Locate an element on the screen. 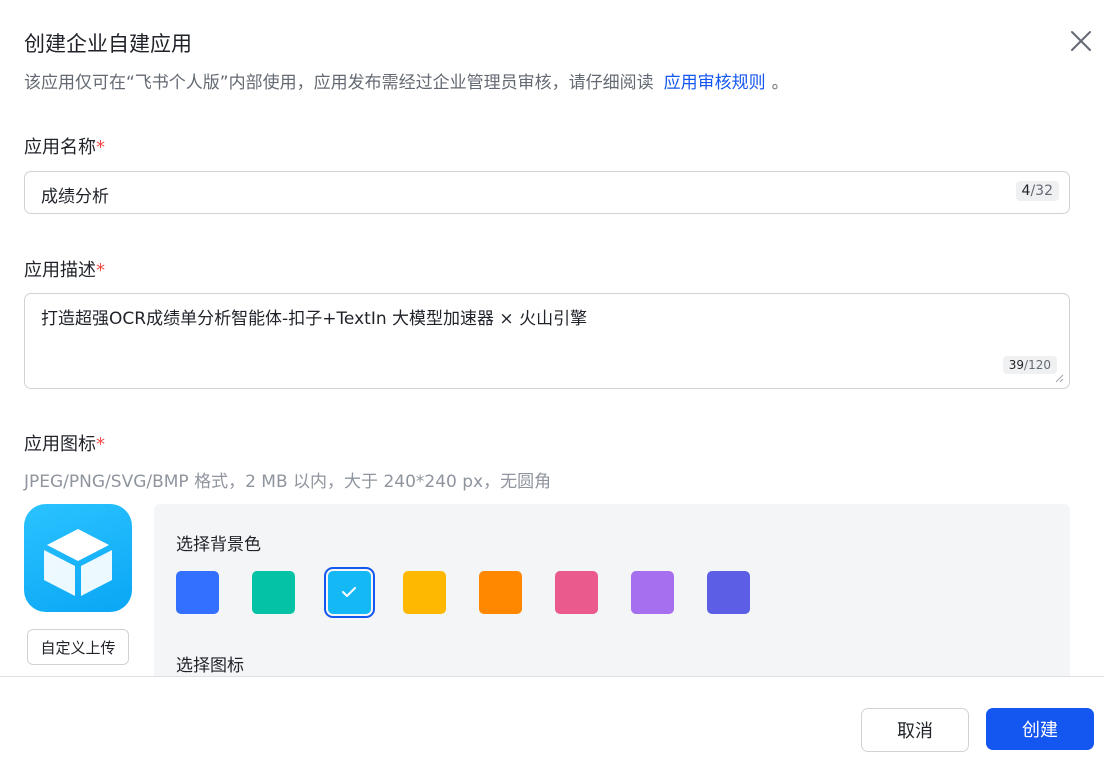  app-name-label: 应用名称* is located at coordinates (64, 146).